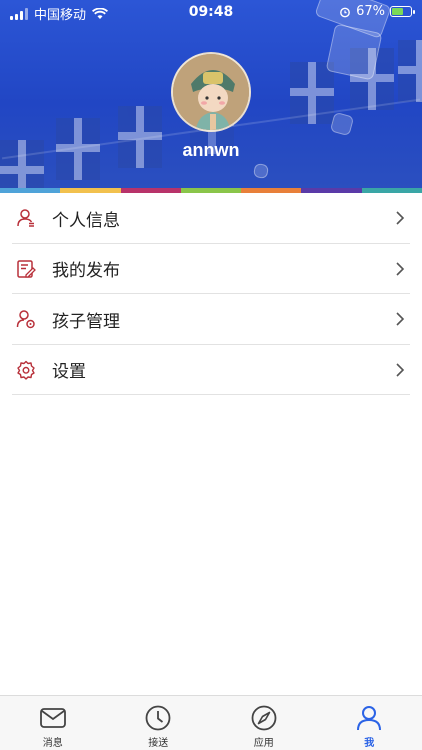 This screenshot has height=750, width=422. I want to click on battery-icon, so click(402, 11).